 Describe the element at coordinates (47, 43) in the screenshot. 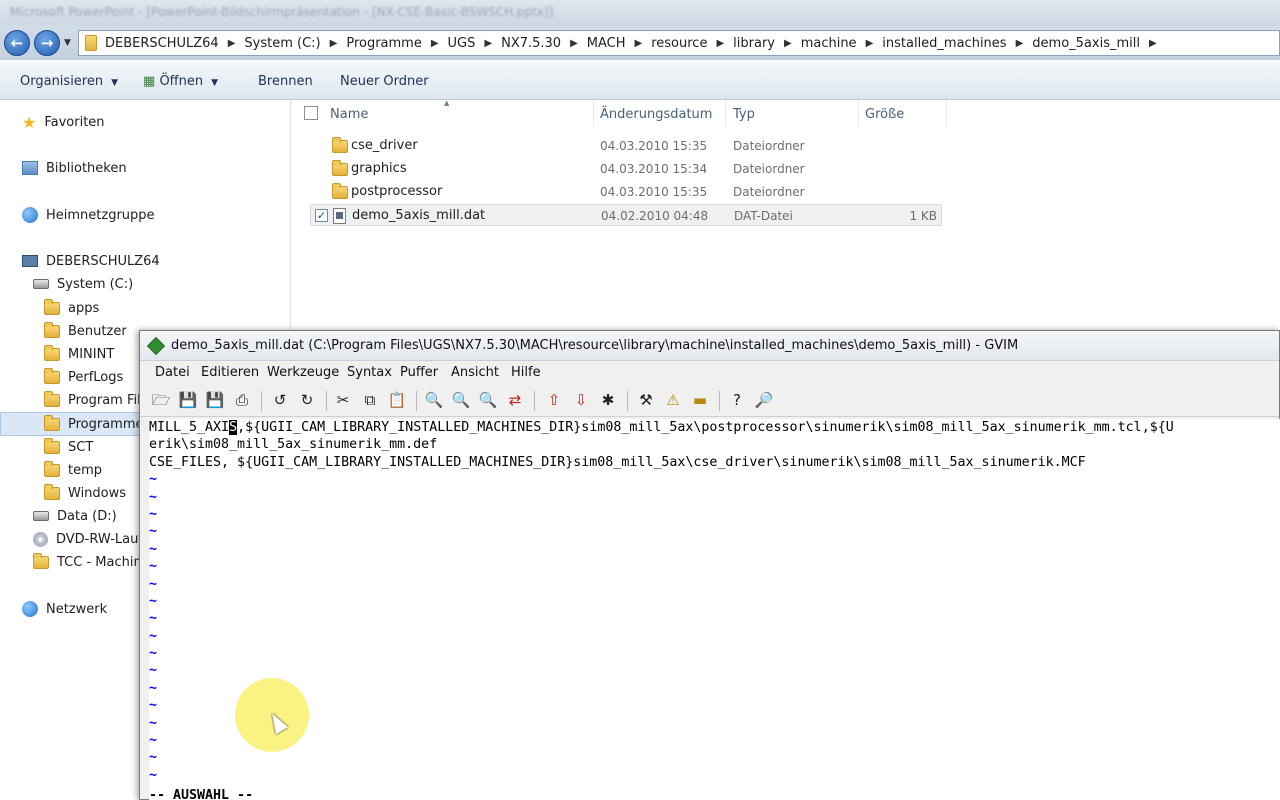

I see `forward-button: →` at that location.